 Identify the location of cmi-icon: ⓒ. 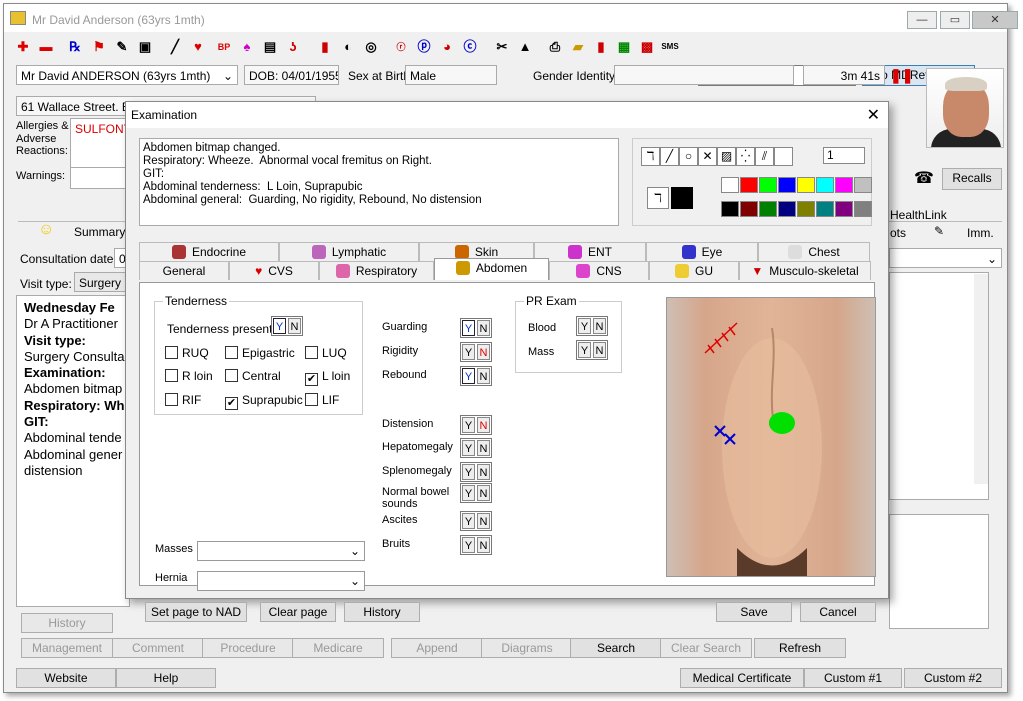
(470, 47).